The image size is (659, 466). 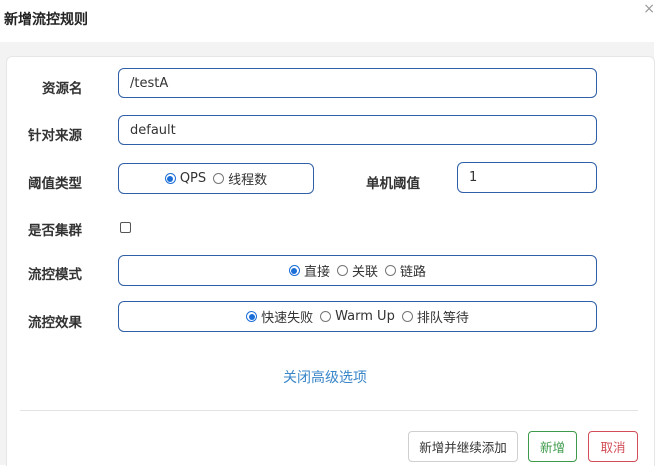 I want to click on dialog-header: 新增流控规则 ×, so click(x=329, y=21).